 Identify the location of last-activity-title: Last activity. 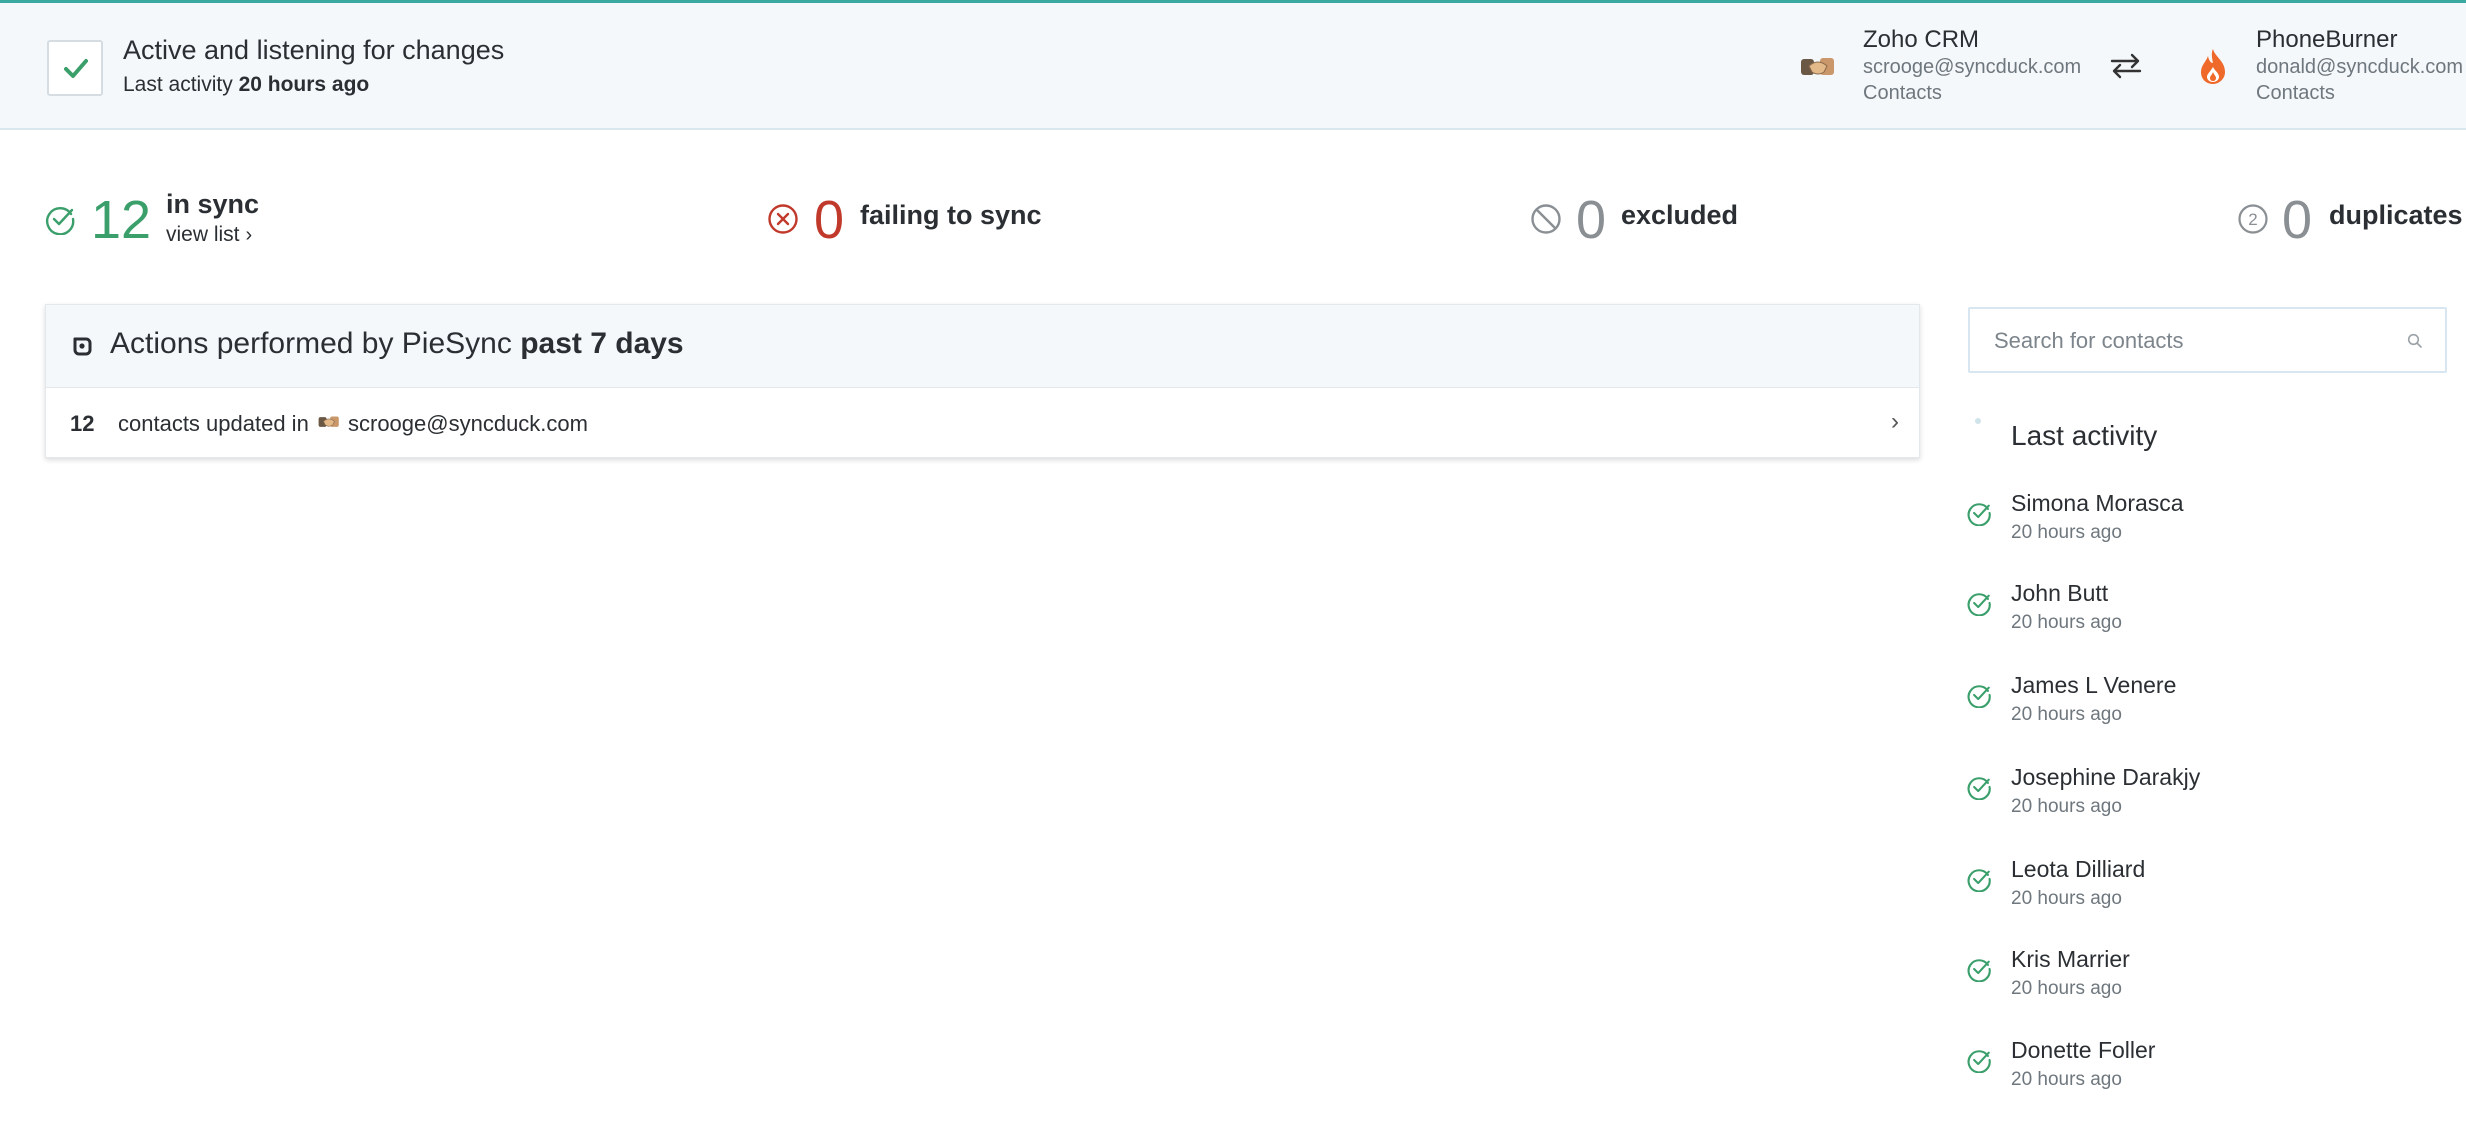
(2084, 435).